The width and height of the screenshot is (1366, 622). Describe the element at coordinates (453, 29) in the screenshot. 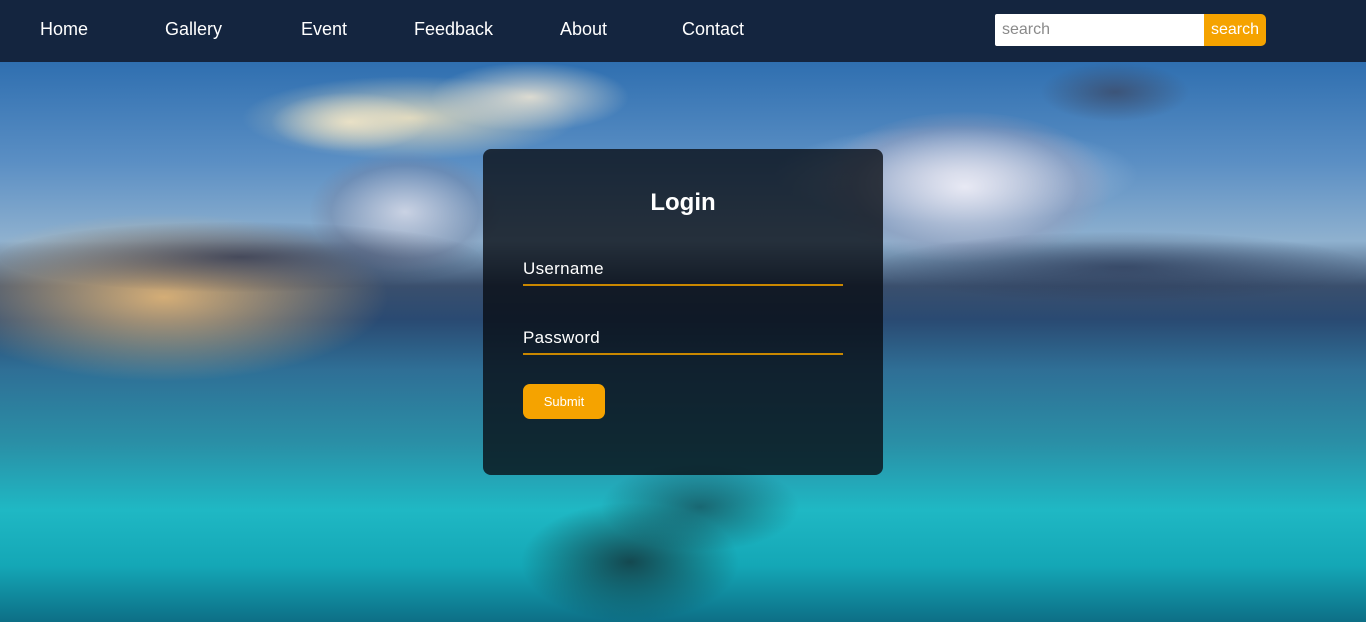

I see `nav-feedback-link: Feedback` at that location.